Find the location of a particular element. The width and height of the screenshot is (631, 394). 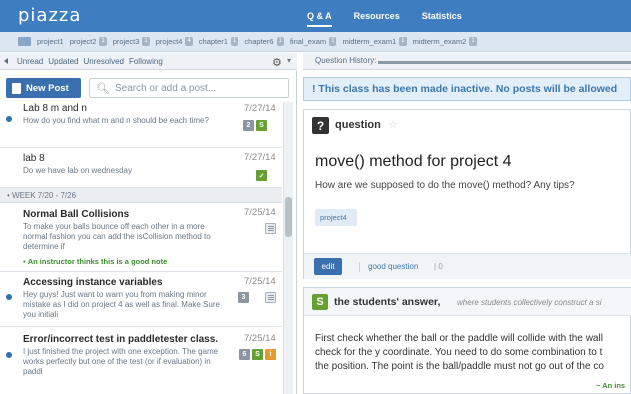

question-footer: edit good question | 0 is located at coordinates (467, 266).